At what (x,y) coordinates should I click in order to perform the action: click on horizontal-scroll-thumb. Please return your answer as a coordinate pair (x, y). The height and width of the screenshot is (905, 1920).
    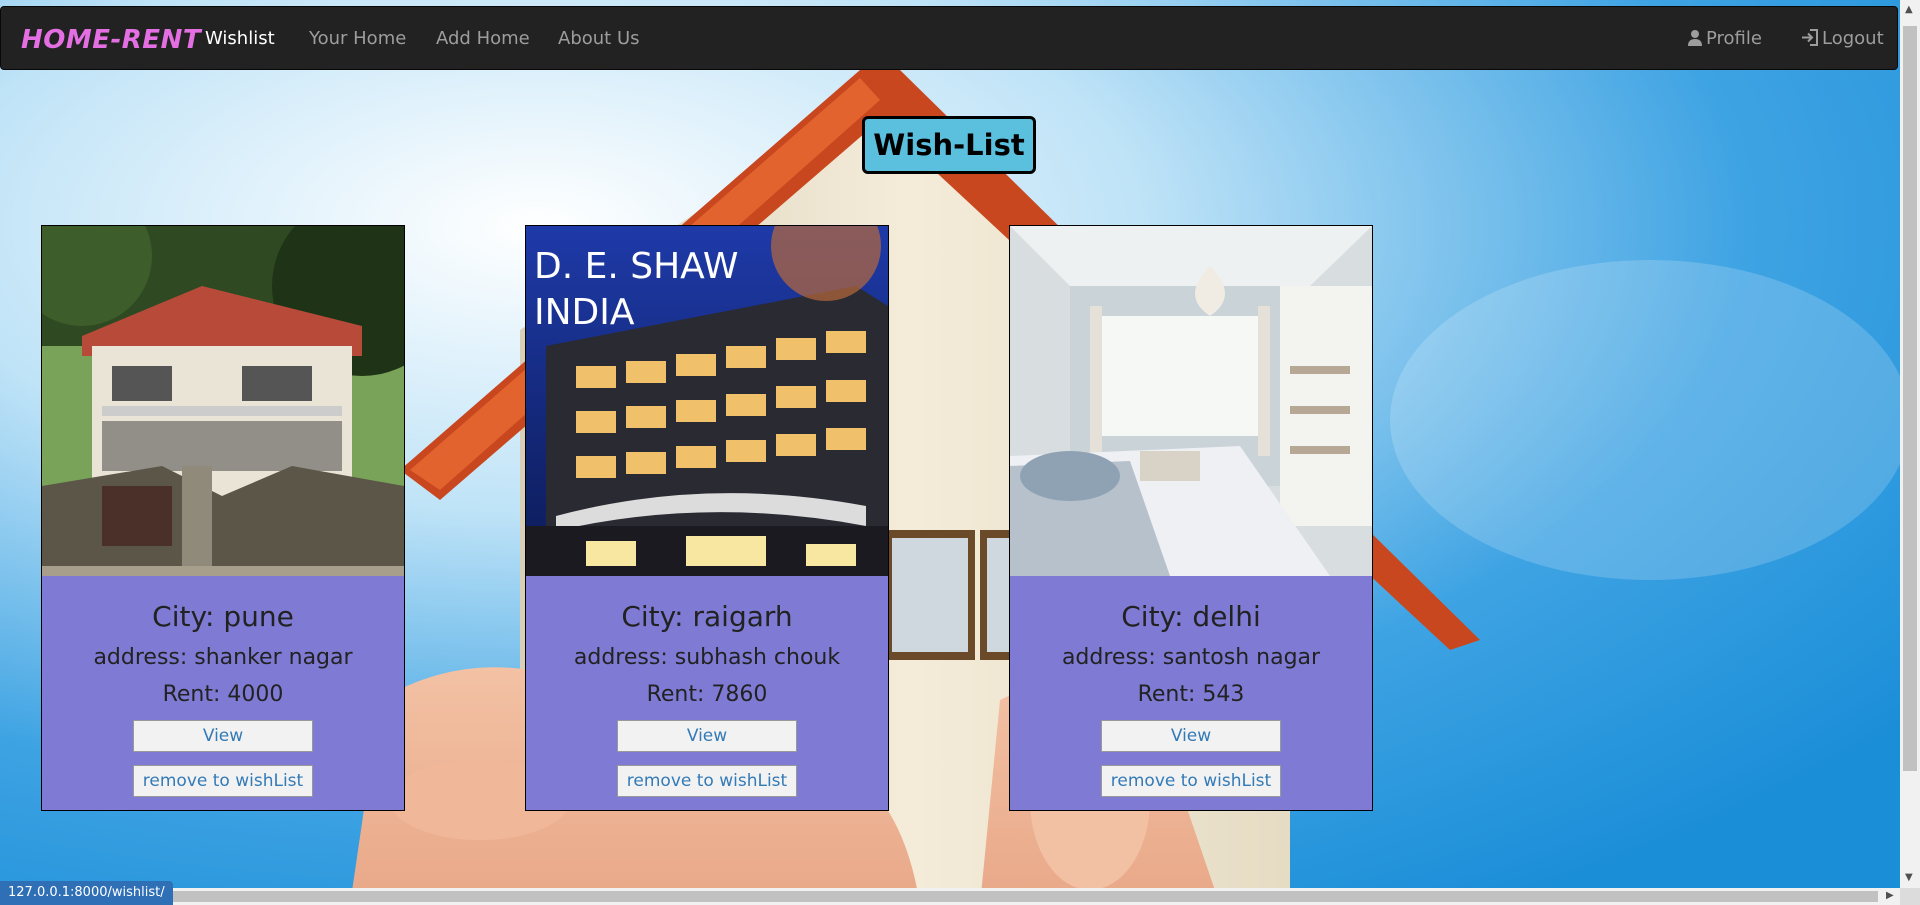
    Looking at the image, I should click on (948, 896).